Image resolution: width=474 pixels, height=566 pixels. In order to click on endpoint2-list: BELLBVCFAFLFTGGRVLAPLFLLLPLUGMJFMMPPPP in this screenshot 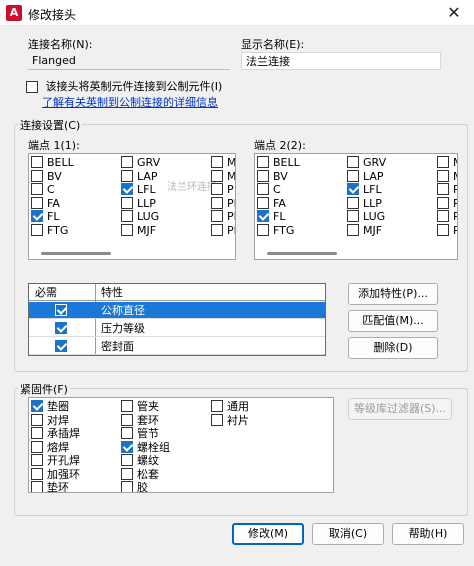, I will do `click(356, 206)`.